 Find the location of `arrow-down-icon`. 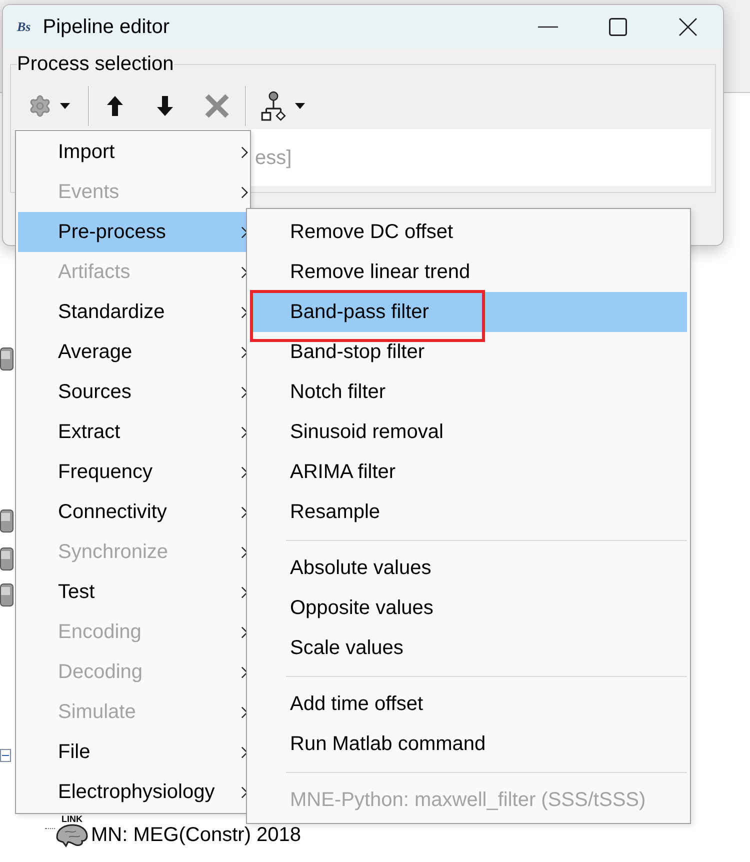

arrow-down-icon is located at coordinates (165, 106).